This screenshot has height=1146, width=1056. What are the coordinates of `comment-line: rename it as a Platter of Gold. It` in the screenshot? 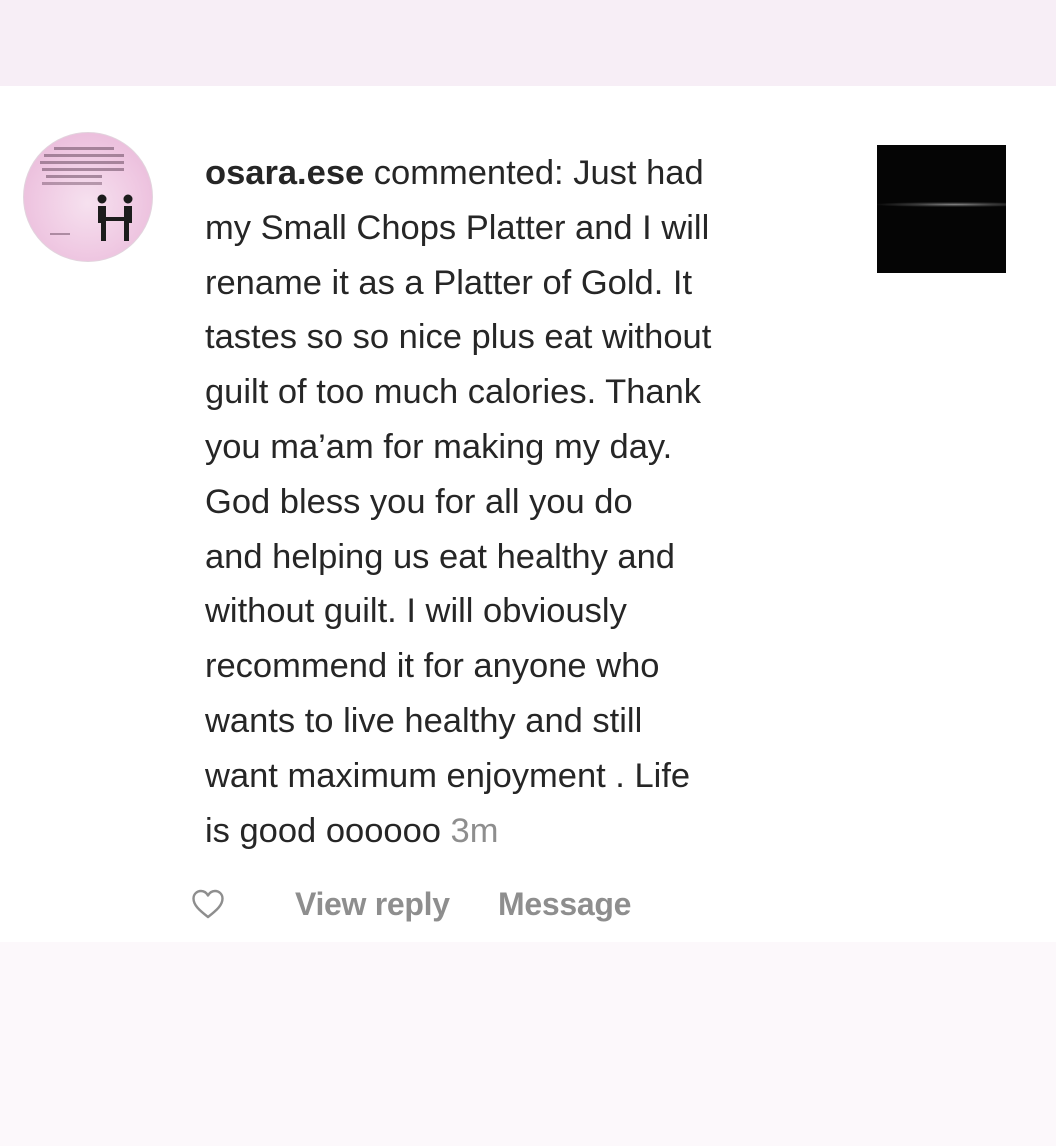 It's located at (449, 282).